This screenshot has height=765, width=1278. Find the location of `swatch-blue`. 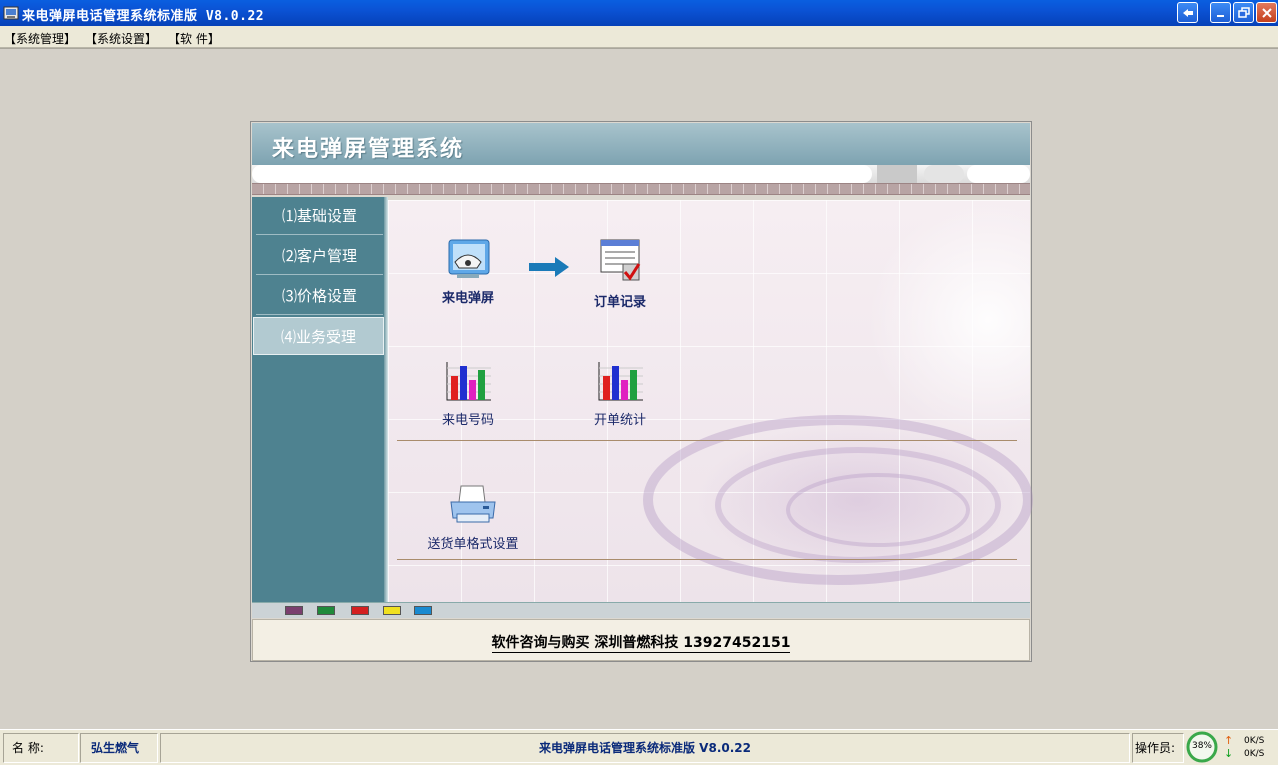

swatch-blue is located at coordinates (423, 610).